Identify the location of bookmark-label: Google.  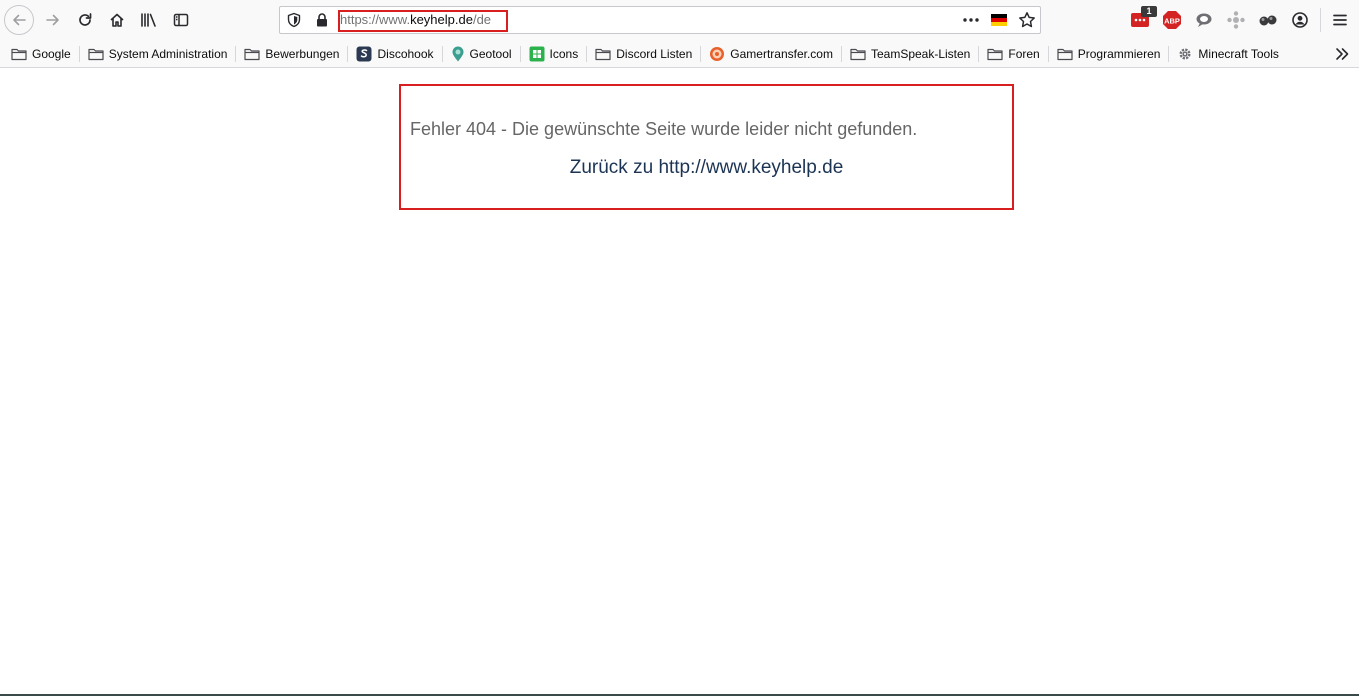
(51, 53).